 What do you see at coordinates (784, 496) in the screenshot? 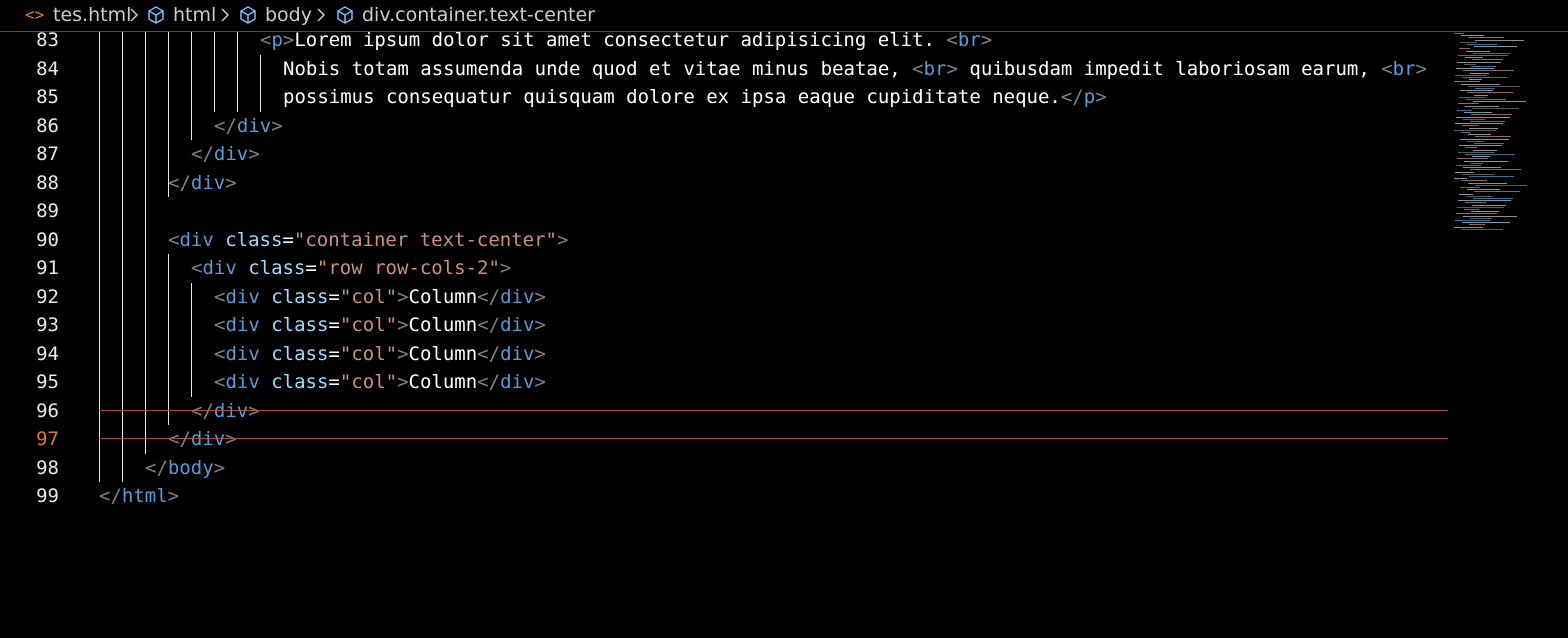
I see `code-line: 99 </html>` at bounding box center [784, 496].